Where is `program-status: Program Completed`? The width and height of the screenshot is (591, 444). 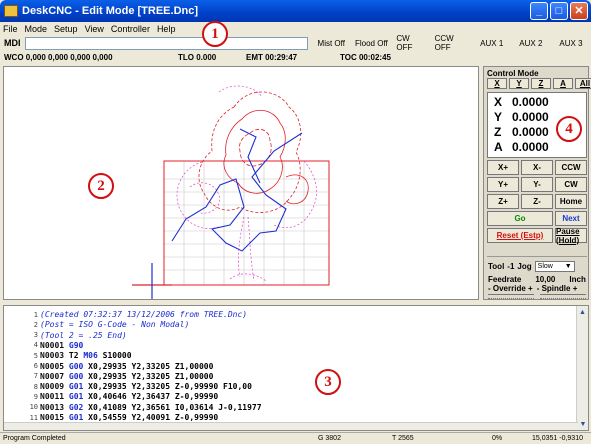
program-status: Program Completed is located at coordinates (34, 438).